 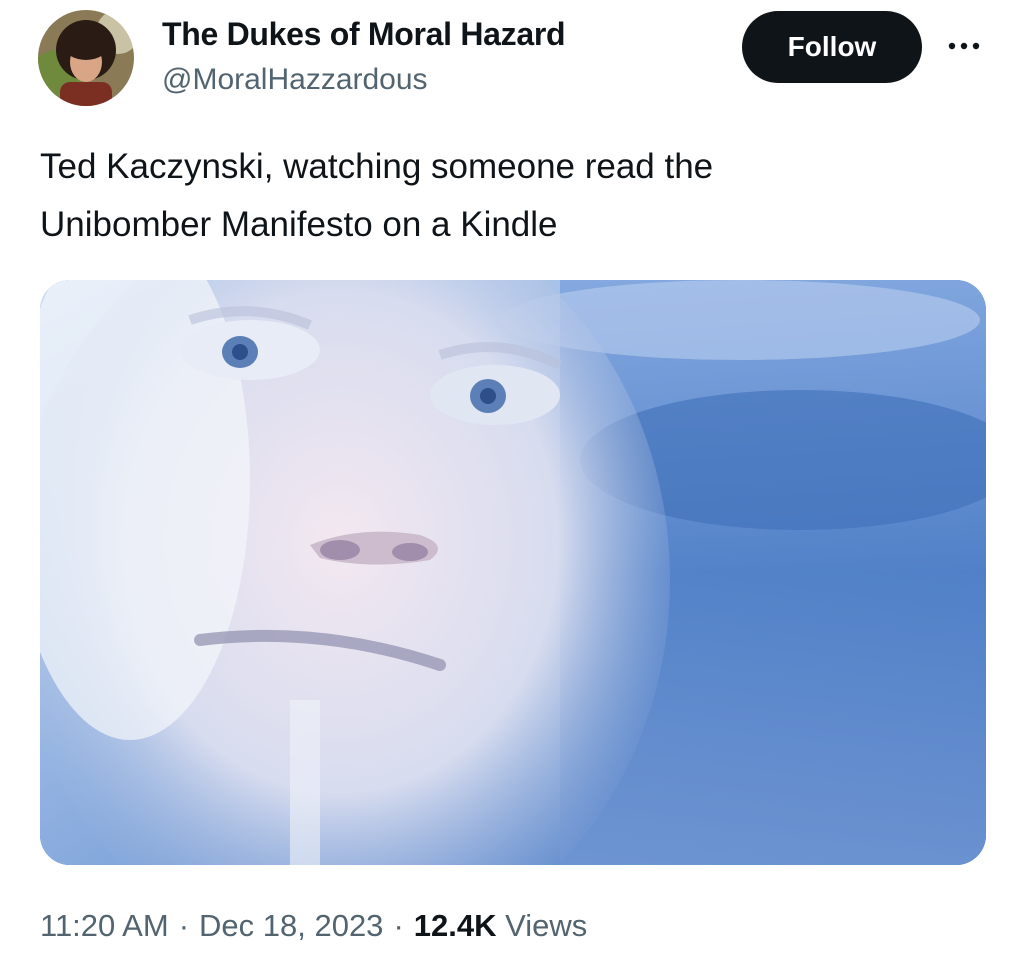 I want to click on tweet-metadata: 11:20 AM · Dec 18, 2023 · 12.4K Views, so click(x=313, y=926).